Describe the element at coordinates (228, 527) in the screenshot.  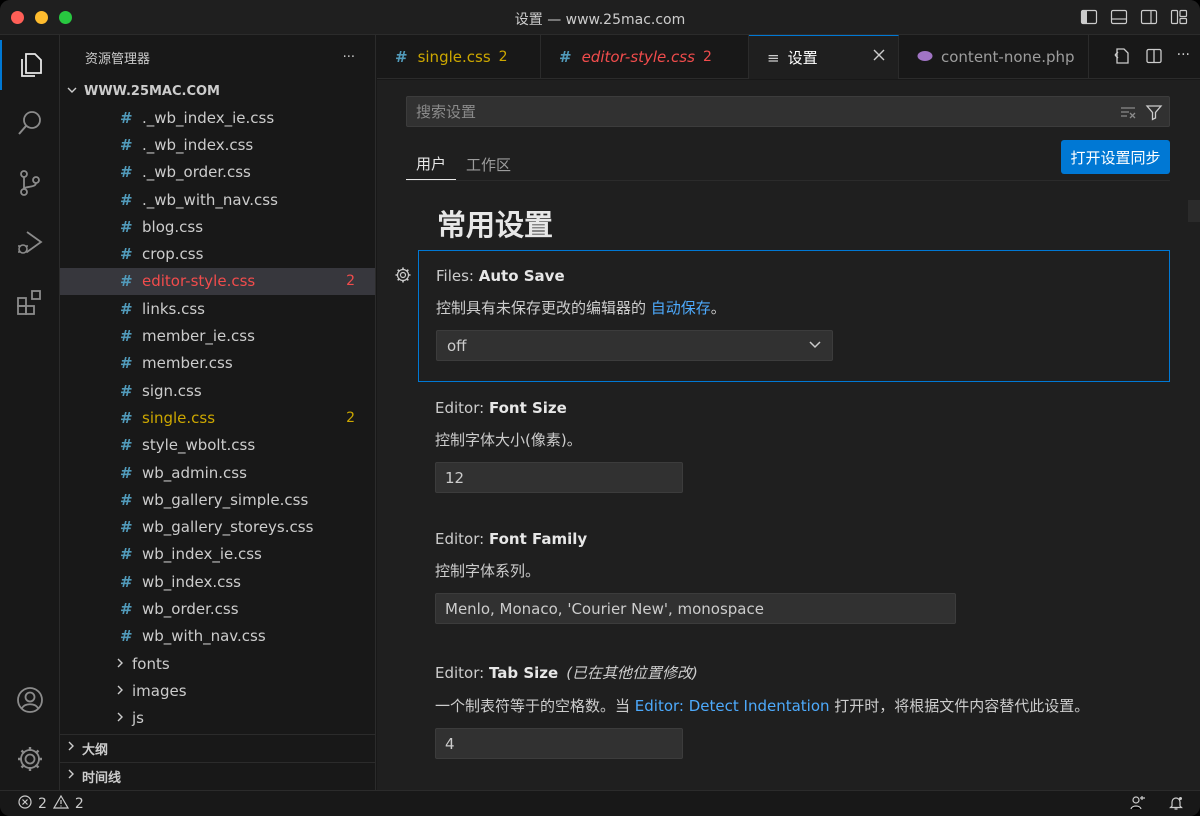
I see `file-name: wb_gallery_storeys.css` at that location.